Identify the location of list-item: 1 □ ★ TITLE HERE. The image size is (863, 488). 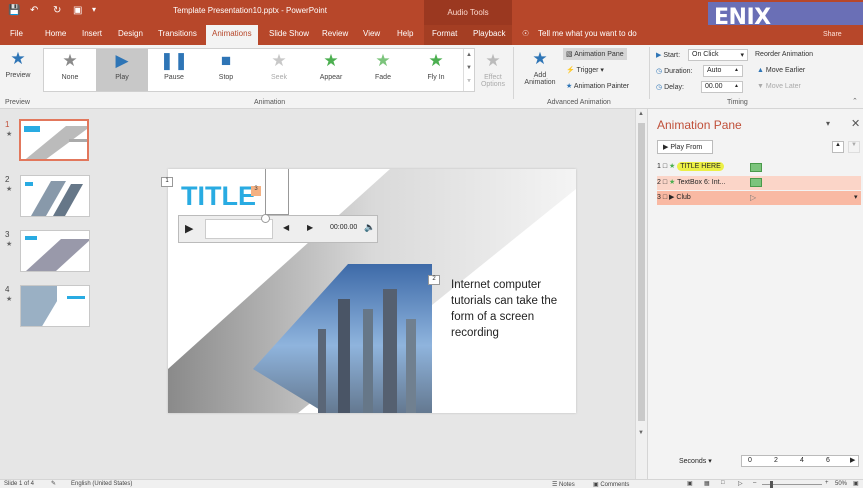
(759, 168).